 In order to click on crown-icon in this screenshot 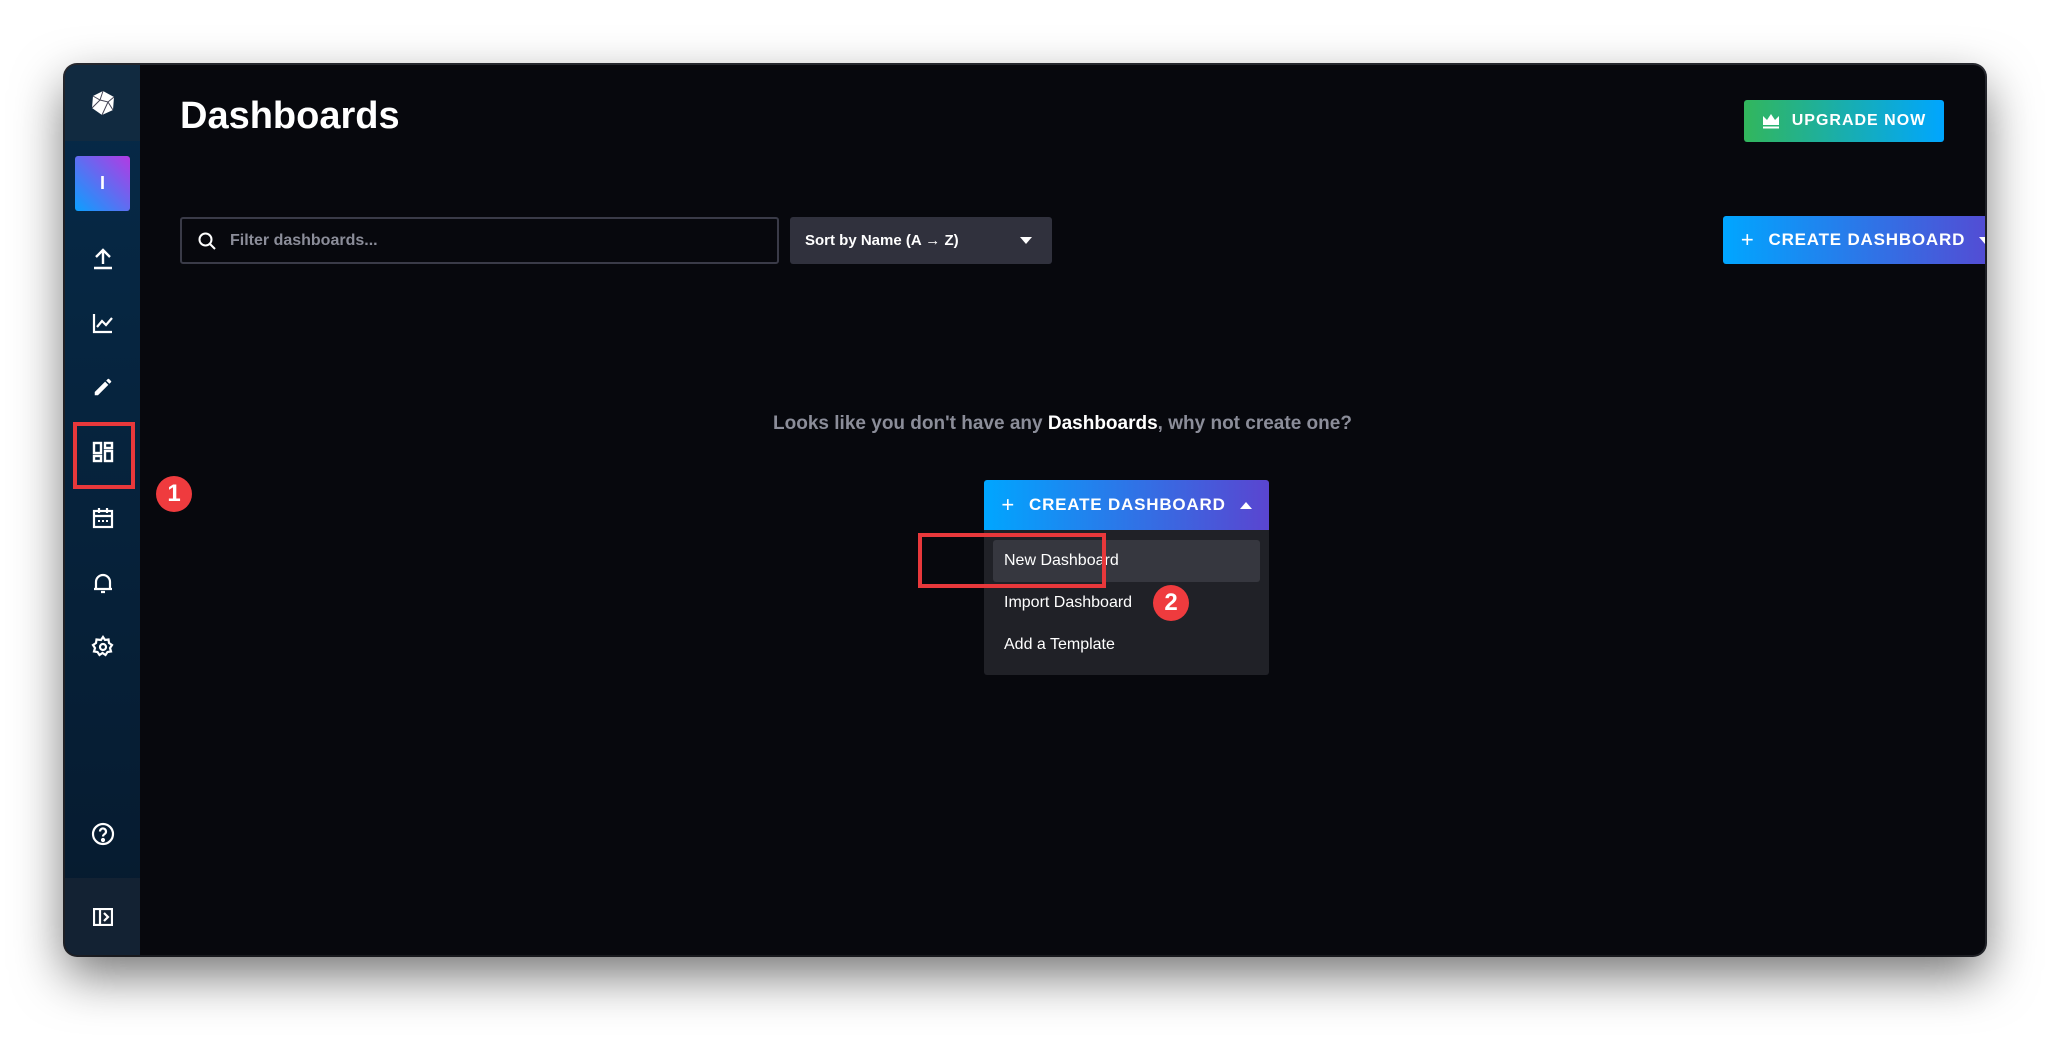, I will do `click(1770, 121)`.